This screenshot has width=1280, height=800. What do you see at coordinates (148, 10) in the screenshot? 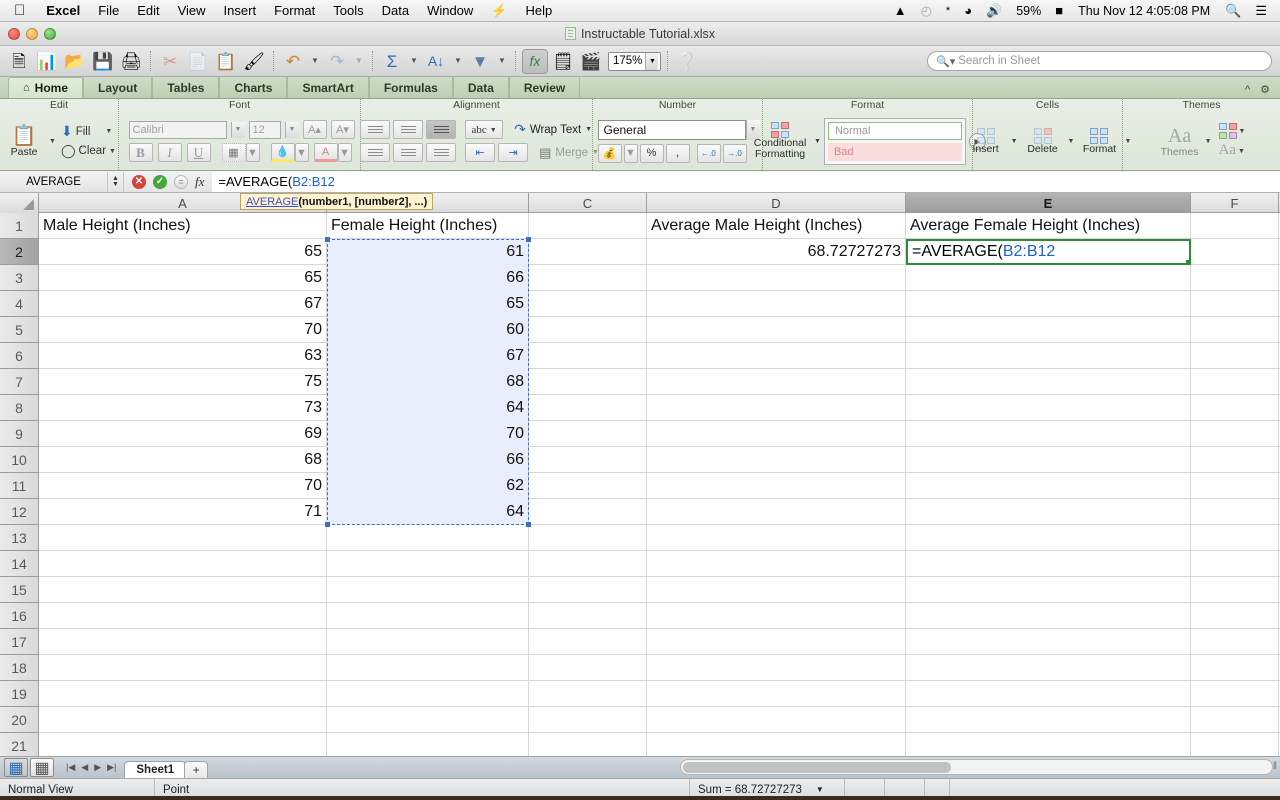
I see `menu-edit: Edit` at bounding box center [148, 10].